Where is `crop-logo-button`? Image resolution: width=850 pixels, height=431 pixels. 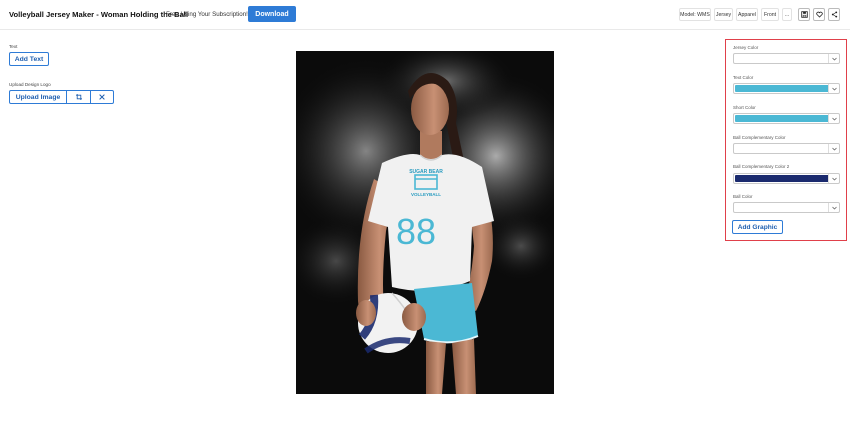 crop-logo-button is located at coordinates (78, 97).